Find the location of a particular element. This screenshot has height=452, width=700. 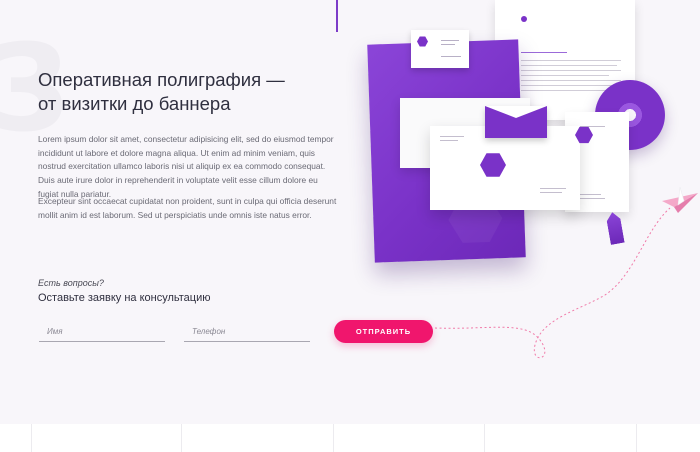

questions-label: Есть вопросы? is located at coordinates (71, 283).